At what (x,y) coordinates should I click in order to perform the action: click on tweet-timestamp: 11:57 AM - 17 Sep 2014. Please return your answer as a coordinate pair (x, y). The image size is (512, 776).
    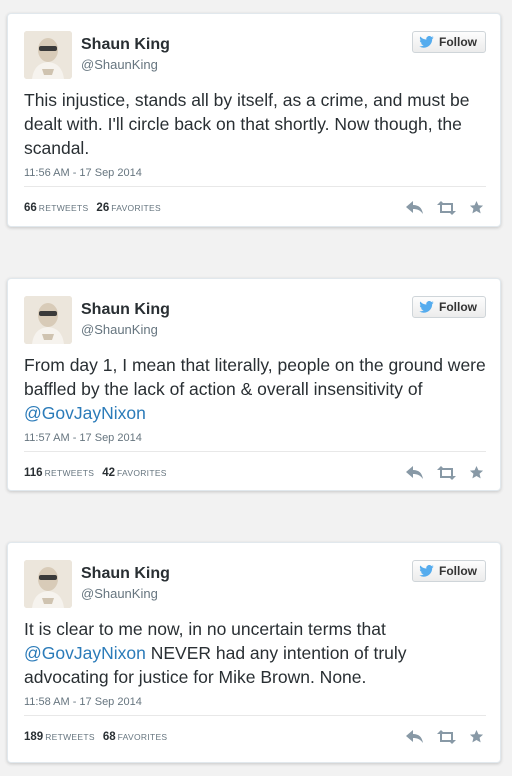
    Looking at the image, I should click on (83, 438).